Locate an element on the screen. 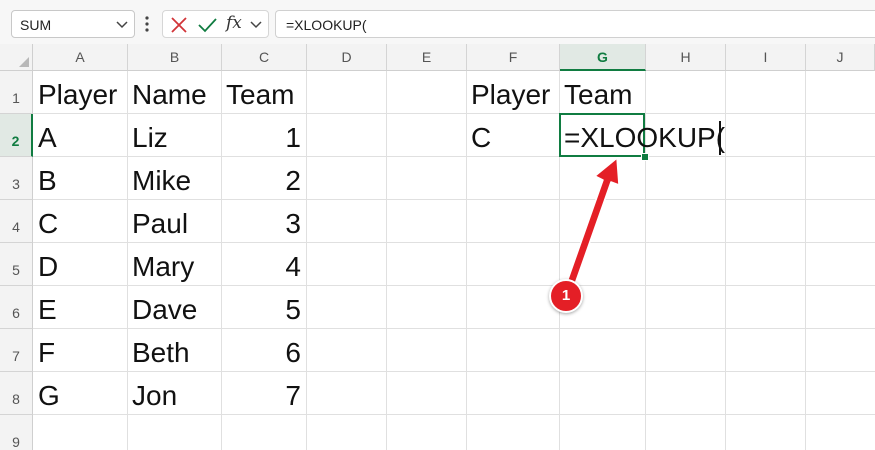 This screenshot has width=875, height=450. column-header-i: I is located at coordinates (766, 57).